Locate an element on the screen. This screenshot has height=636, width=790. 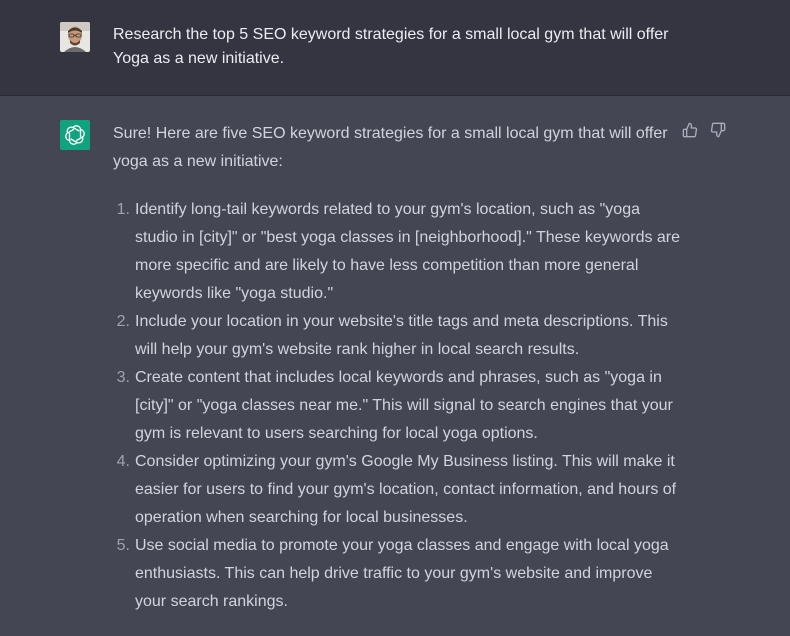
list-item-number: 2. is located at coordinates (123, 321).